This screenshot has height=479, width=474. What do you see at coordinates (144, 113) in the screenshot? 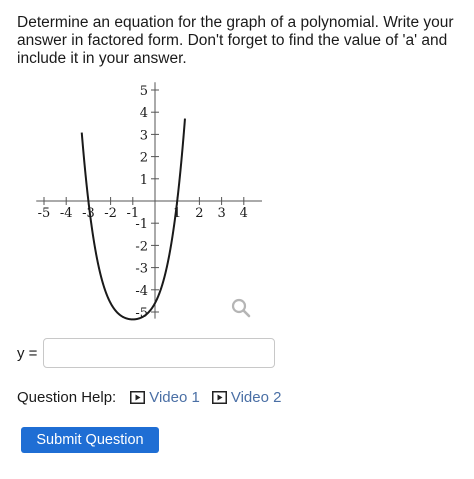
I see `y-tick-label: 4` at bounding box center [144, 113].